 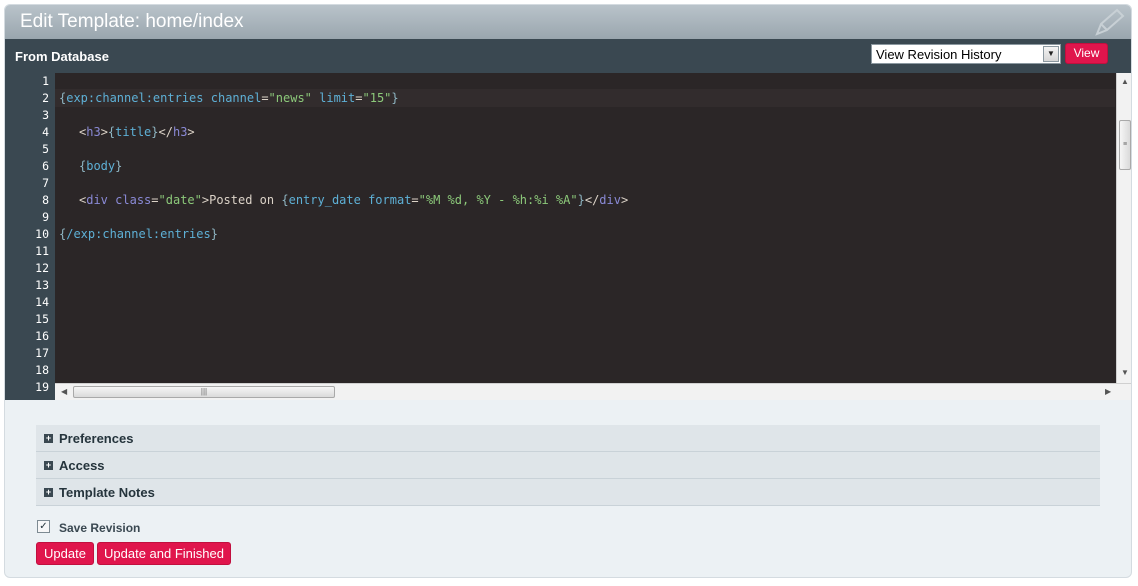 I want to click on scroll-up-arrow-icon: ▲, so click(x=1125, y=81).